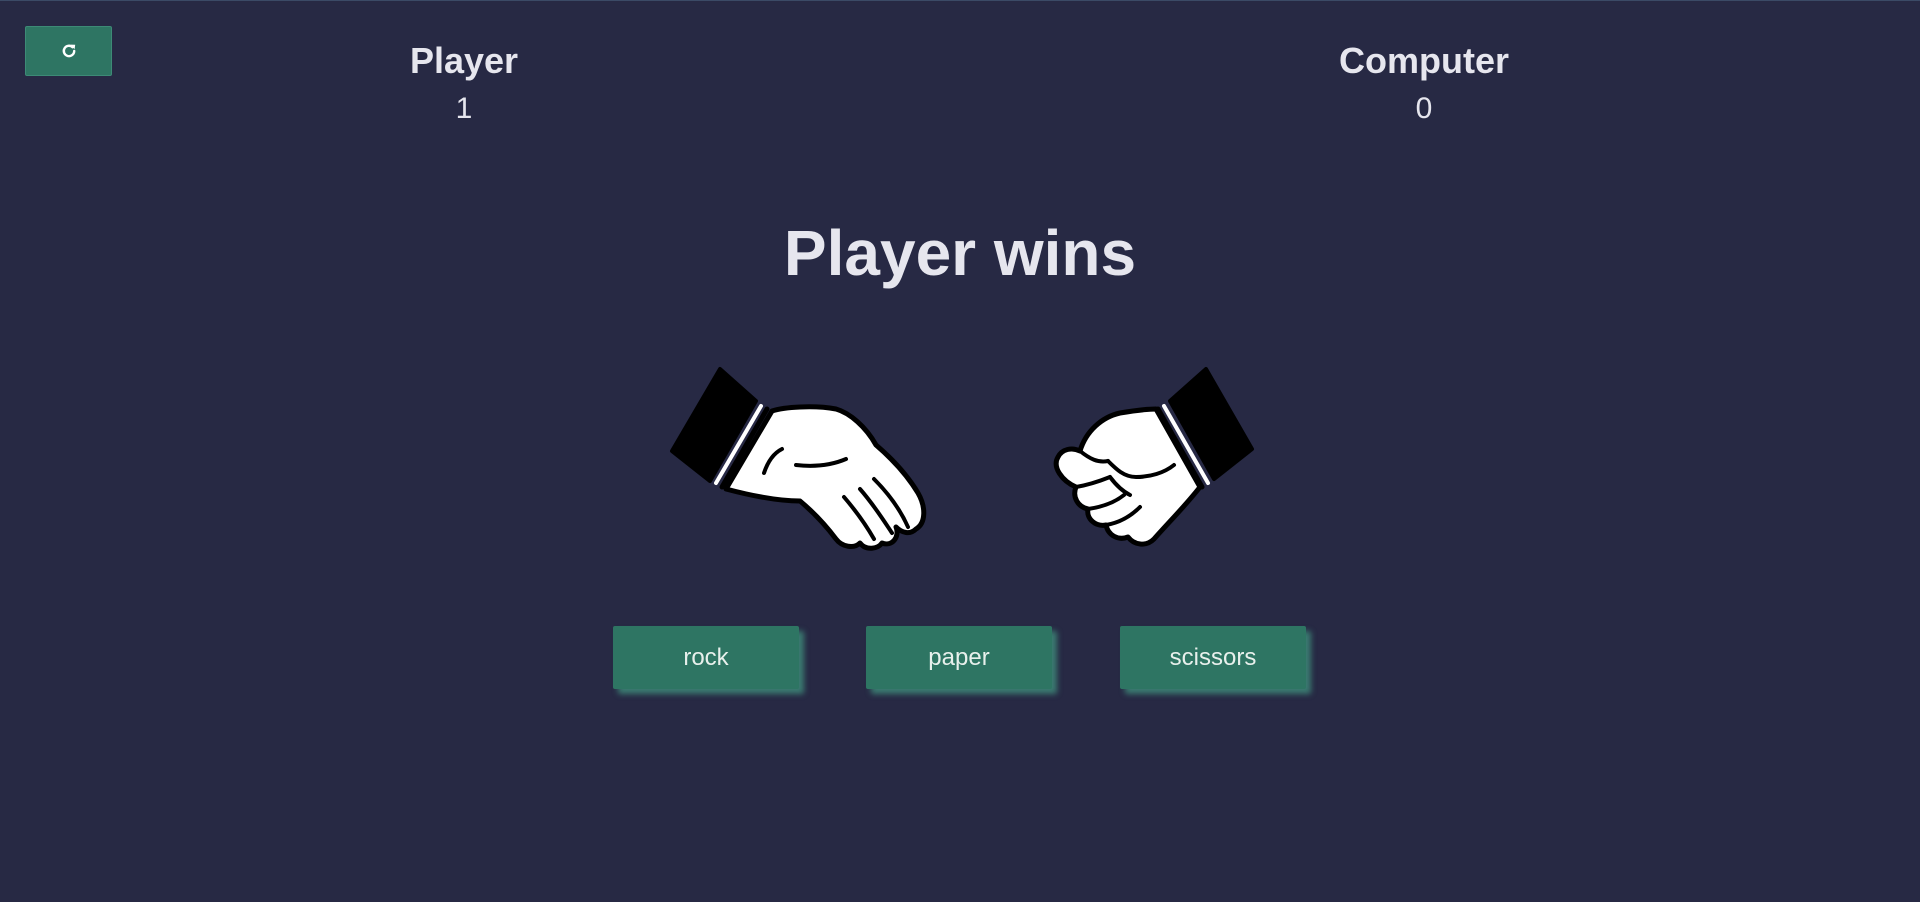 This screenshot has height=902, width=1920. I want to click on refresh-icon, so click(68, 51).